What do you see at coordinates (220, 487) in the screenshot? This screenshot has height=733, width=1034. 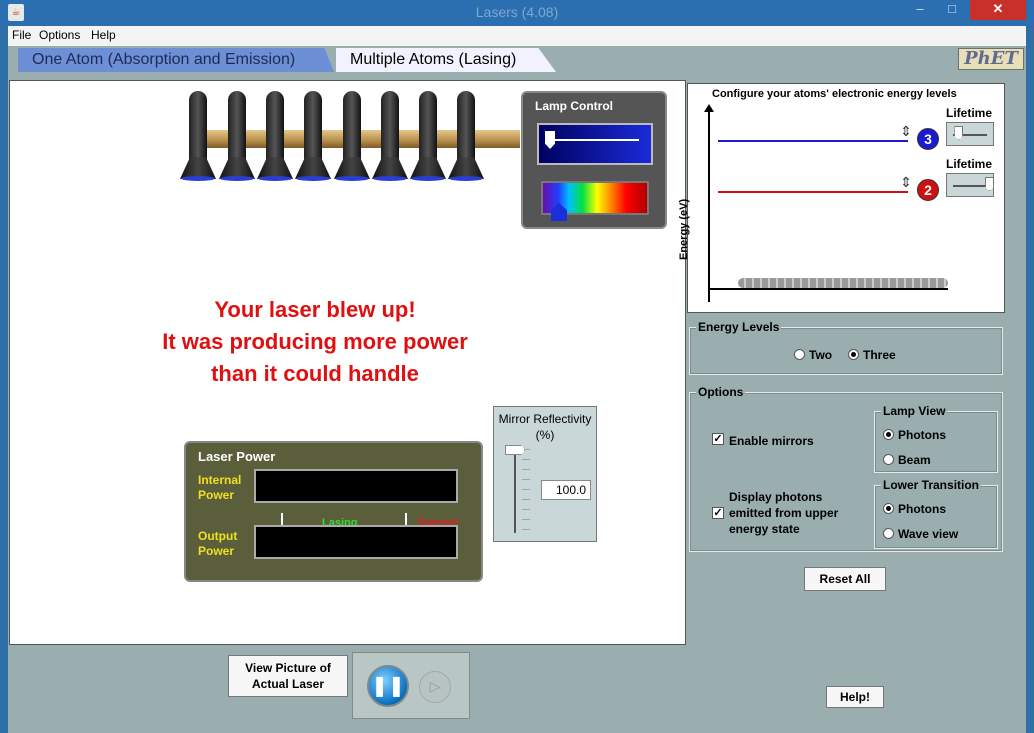 I see `internal-power-label: Internal Power` at bounding box center [220, 487].